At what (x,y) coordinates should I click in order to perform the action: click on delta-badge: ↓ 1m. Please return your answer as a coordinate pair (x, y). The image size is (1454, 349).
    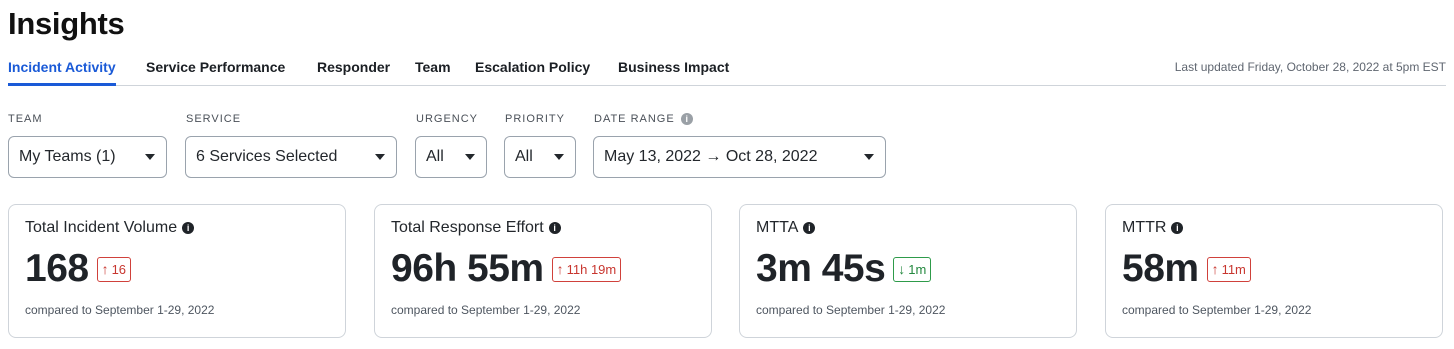
    Looking at the image, I should click on (912, 269).